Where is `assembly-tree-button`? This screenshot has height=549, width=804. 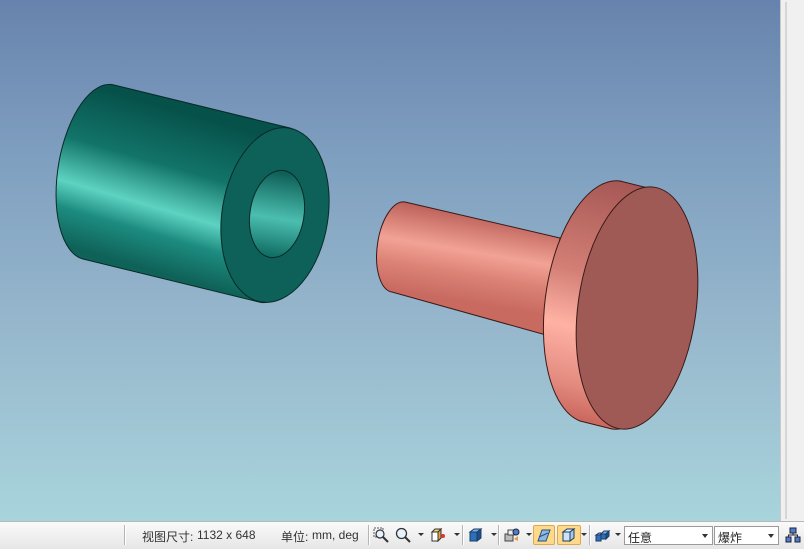
assembly-tree-button is located at coordinates (792, 535).